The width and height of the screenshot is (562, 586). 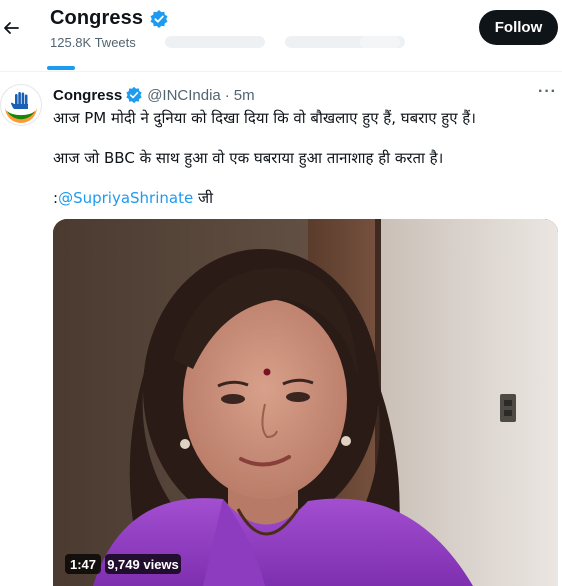 I want to click on tweet-count: 125.8K Tweets, so click(x=93, y=42).